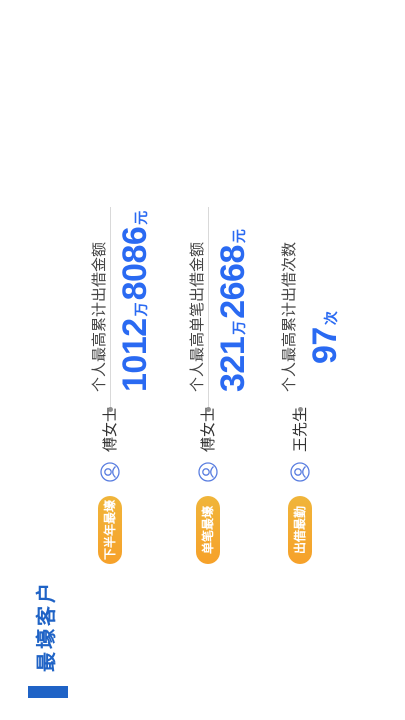  What do you see at coordinates (331, 318) in the screenshot?
I see `value-unit: 次` at bounding box center [331, 318].